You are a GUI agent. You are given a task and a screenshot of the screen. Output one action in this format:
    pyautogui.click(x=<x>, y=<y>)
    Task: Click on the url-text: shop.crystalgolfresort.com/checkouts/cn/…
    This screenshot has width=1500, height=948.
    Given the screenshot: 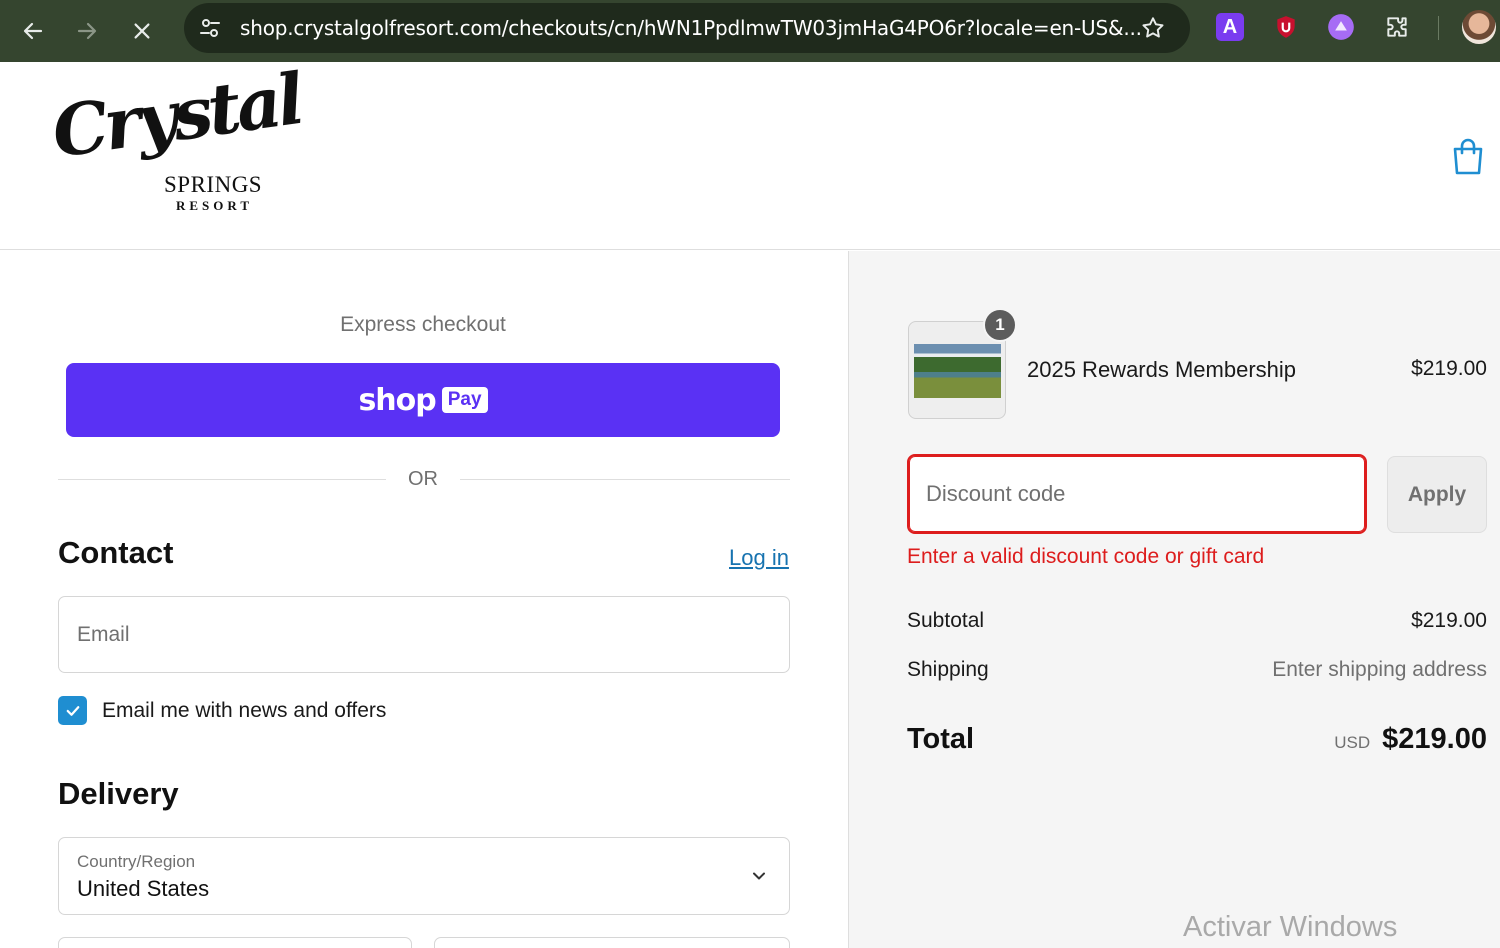 What is the action you would take?
    pyautogui.click(x=691, y=28)
    